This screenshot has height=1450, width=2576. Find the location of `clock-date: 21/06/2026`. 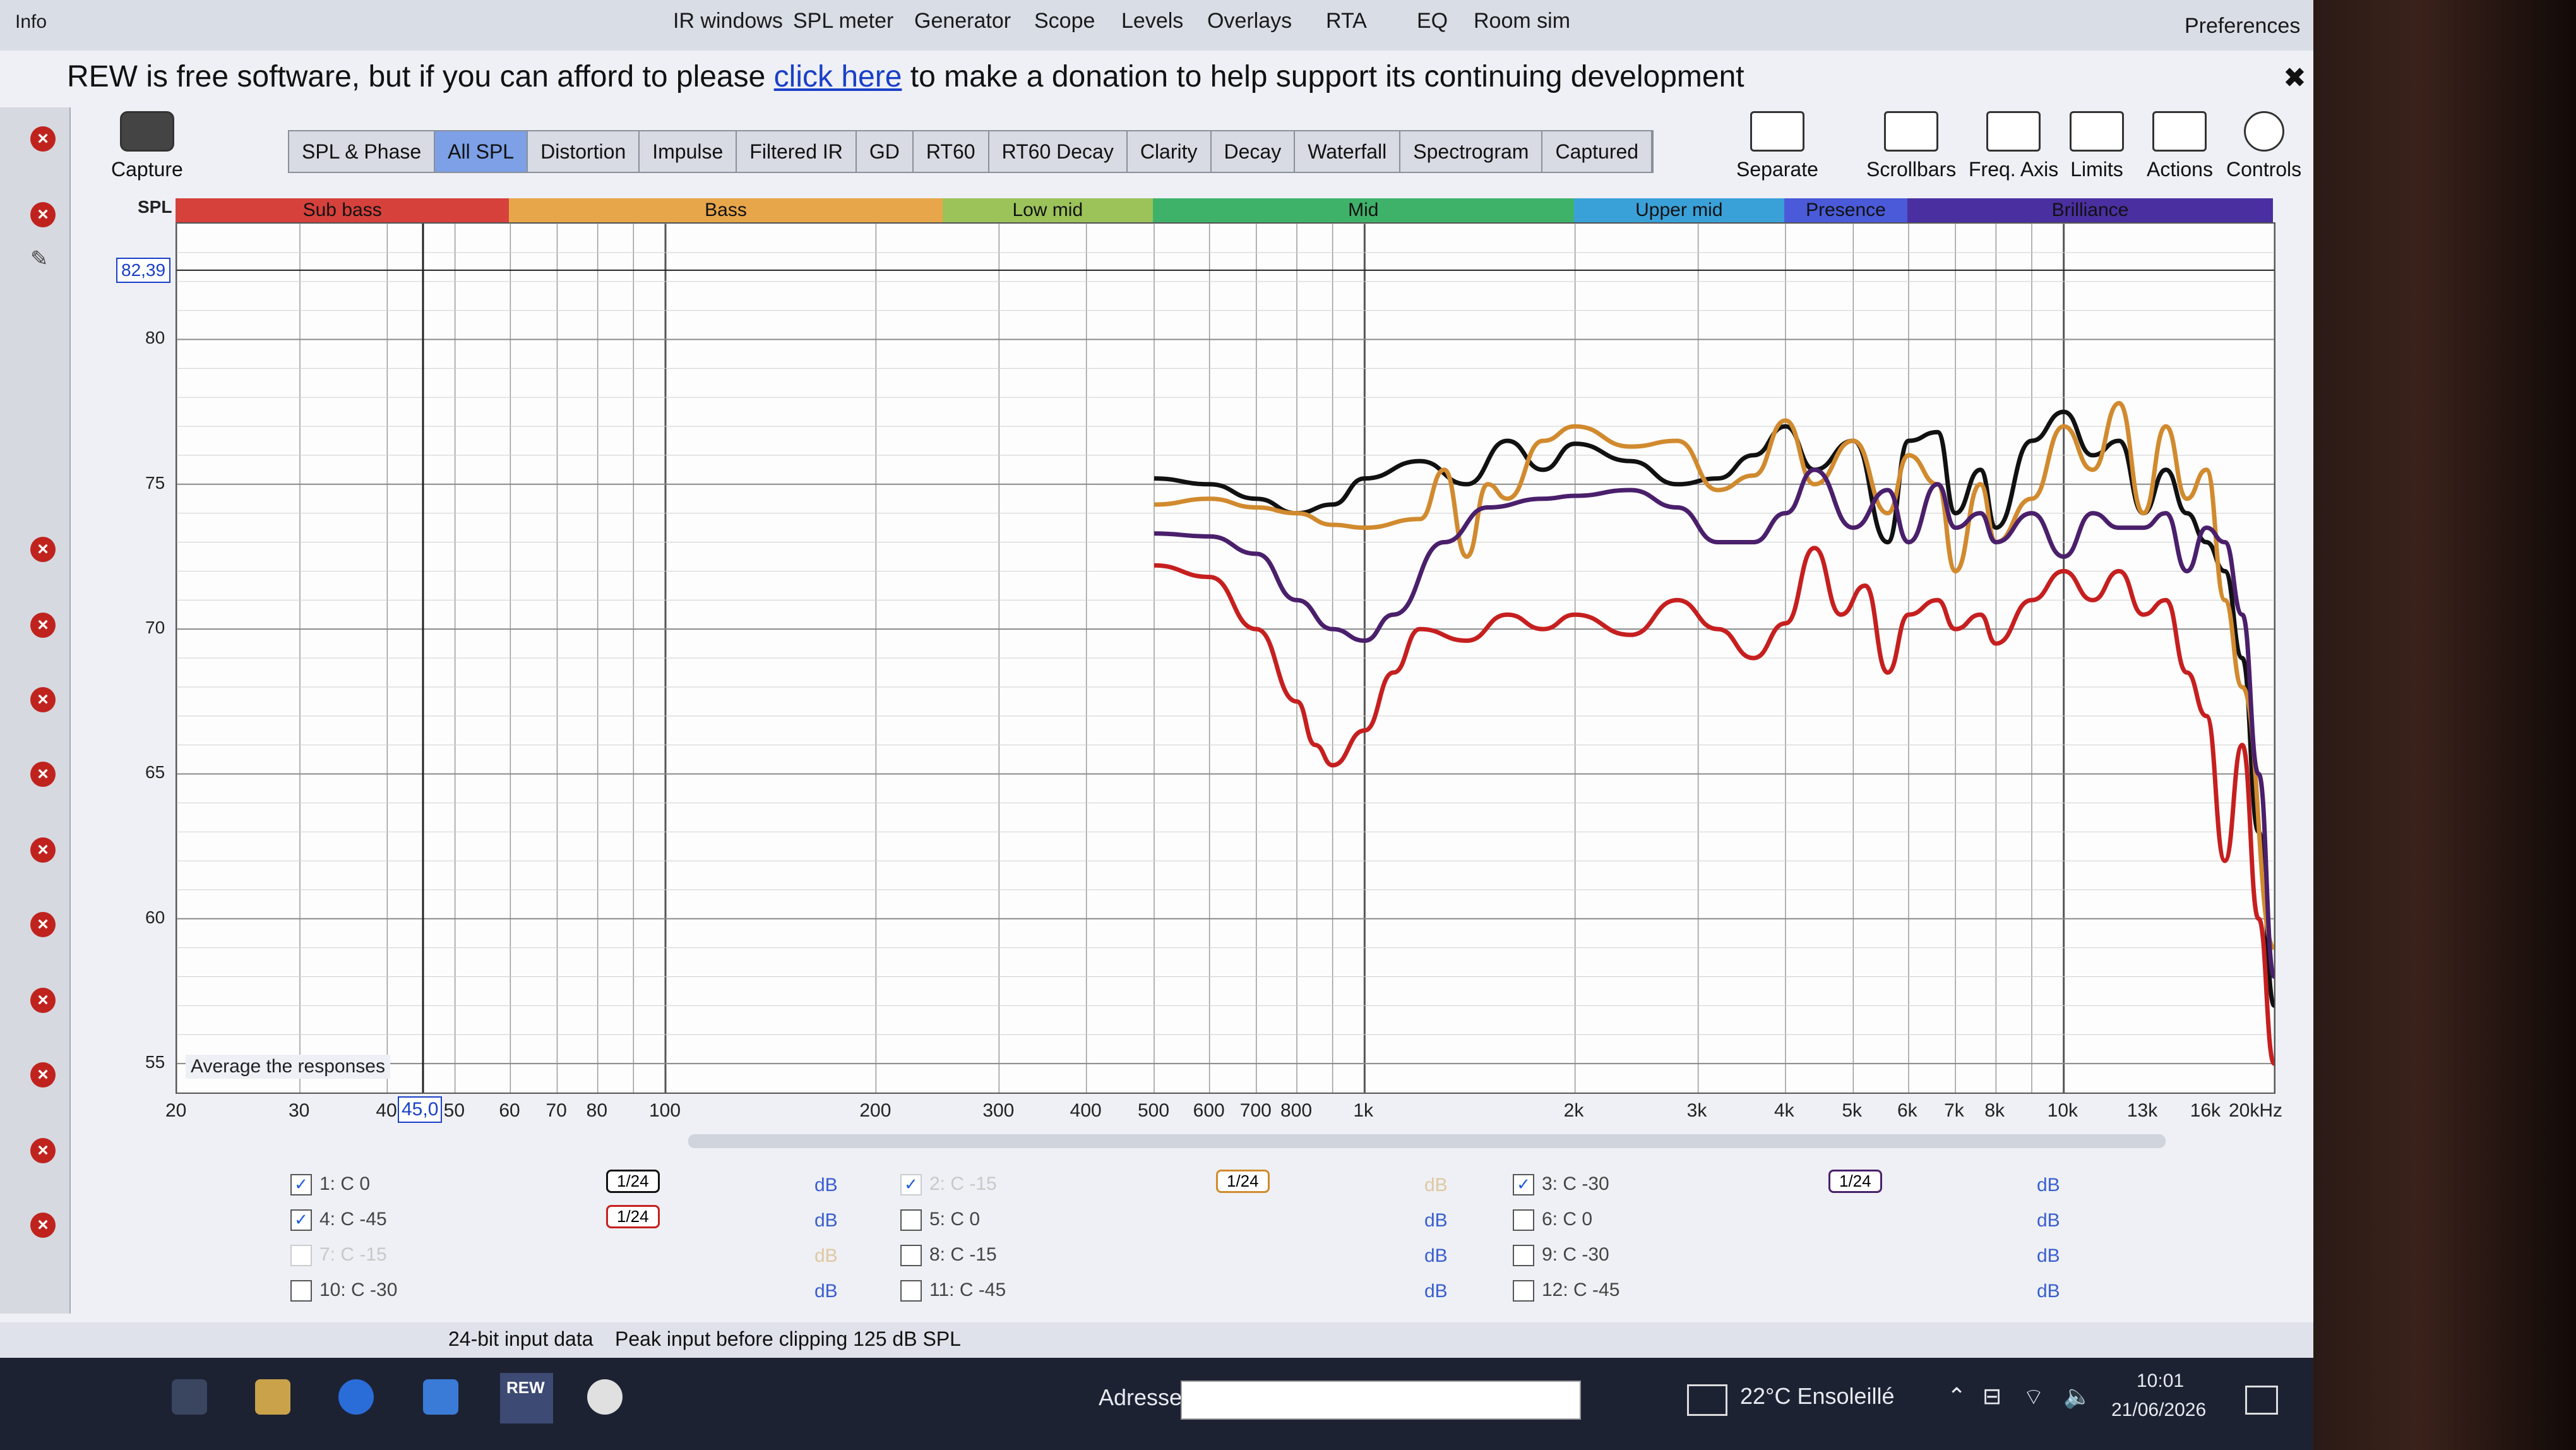

clock-date: 21/06/2026 is located at coordinates (2158, 1410).